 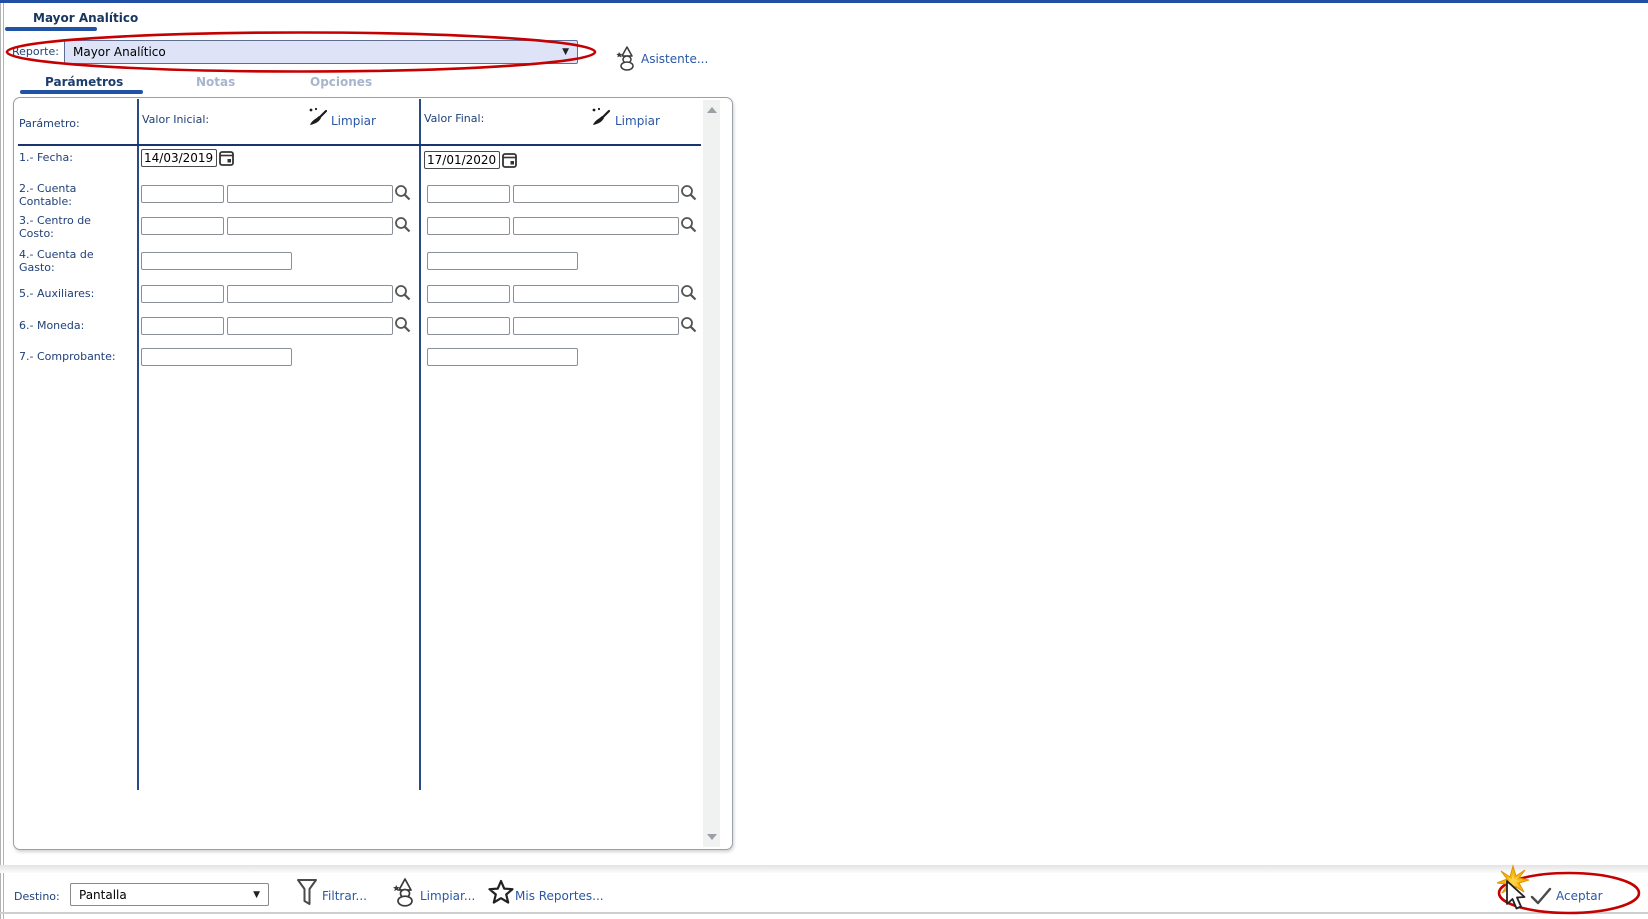 What do you see at coordinates (35, 51) in the screenshot?
I see `report-label: Reporte:` at bounding box center [35, 51].